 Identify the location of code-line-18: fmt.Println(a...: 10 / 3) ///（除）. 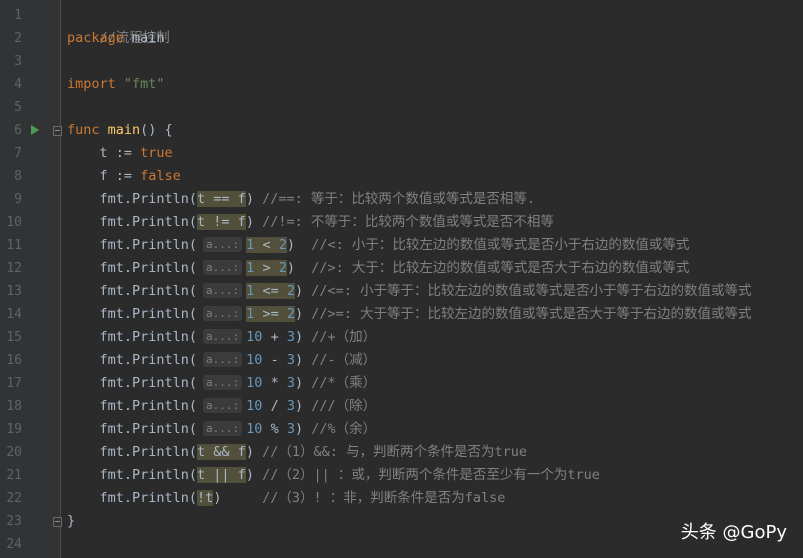
(221, 406).